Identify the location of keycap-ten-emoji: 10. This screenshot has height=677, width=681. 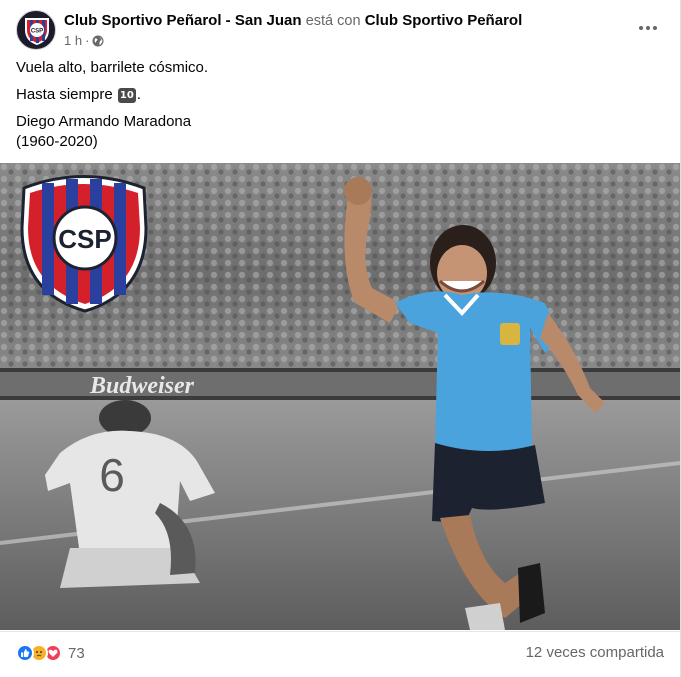
(126, 95).